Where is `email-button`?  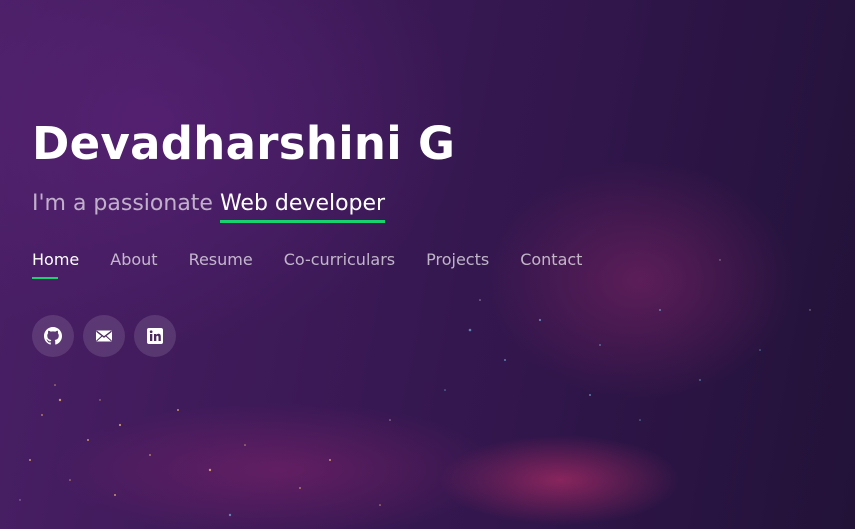
email-button is located at coordinates (104, 336).